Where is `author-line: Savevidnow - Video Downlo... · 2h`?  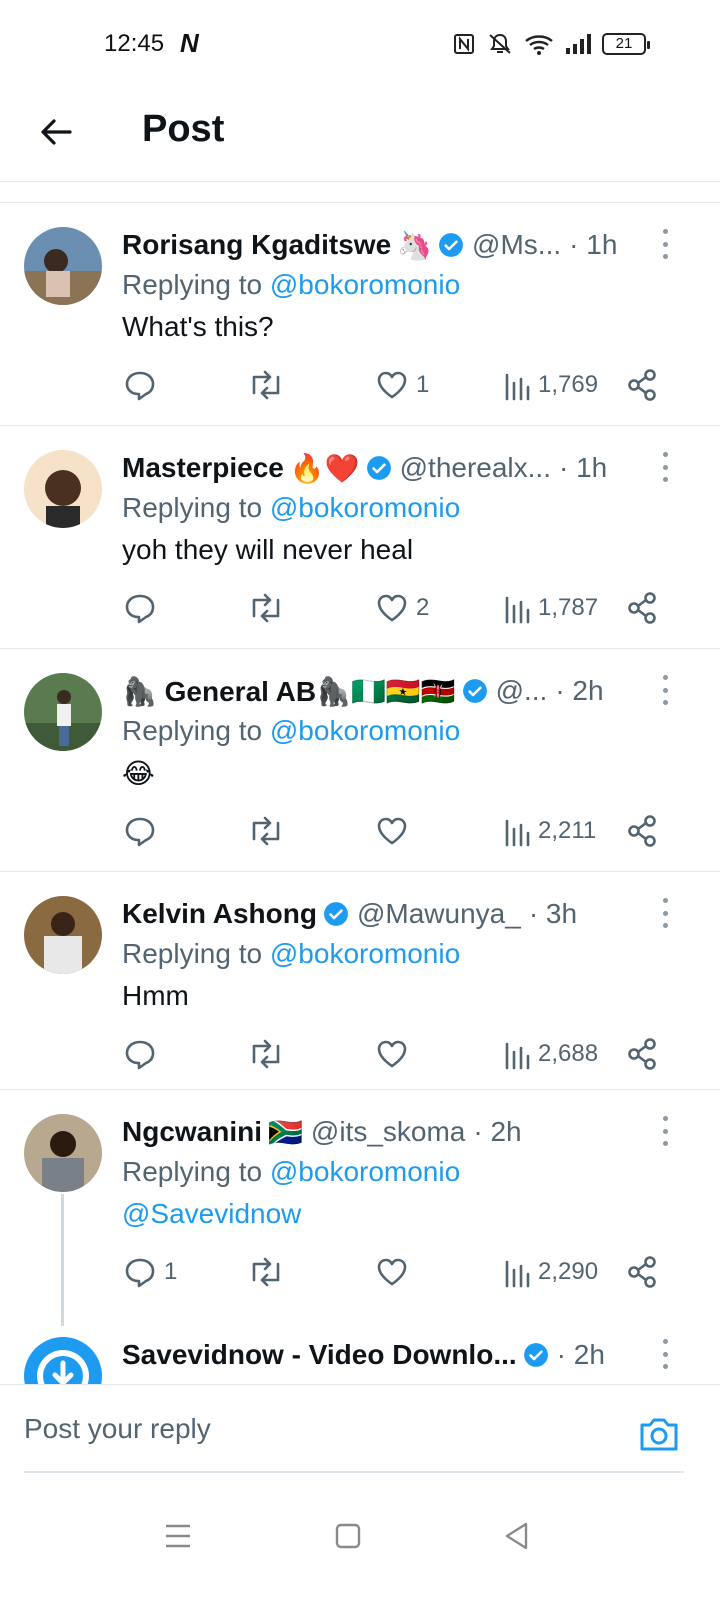
author-line: Savevidnow - Video Downlo... · 2h is located at coordinates (382, 1355).